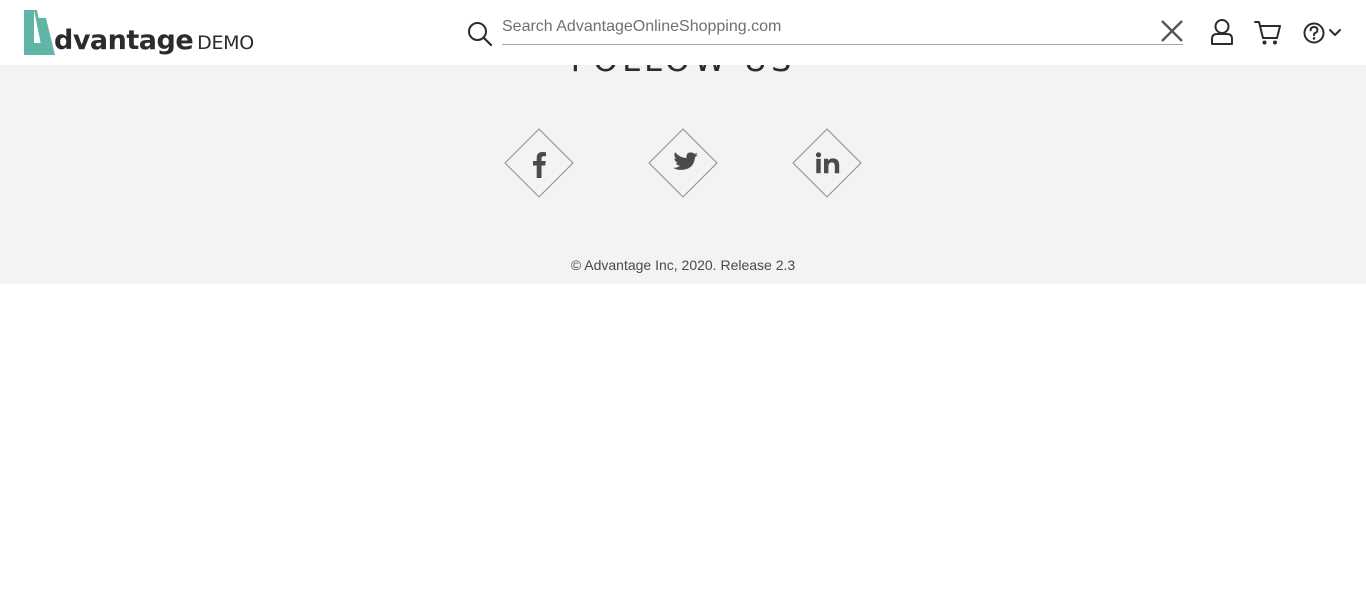 The width and height of the screenshot is (1366, 613). What do you see at coordinates (124, 40) in the screenshot?
I see `logo-word: dvantage` at bounding box center [124, 40].